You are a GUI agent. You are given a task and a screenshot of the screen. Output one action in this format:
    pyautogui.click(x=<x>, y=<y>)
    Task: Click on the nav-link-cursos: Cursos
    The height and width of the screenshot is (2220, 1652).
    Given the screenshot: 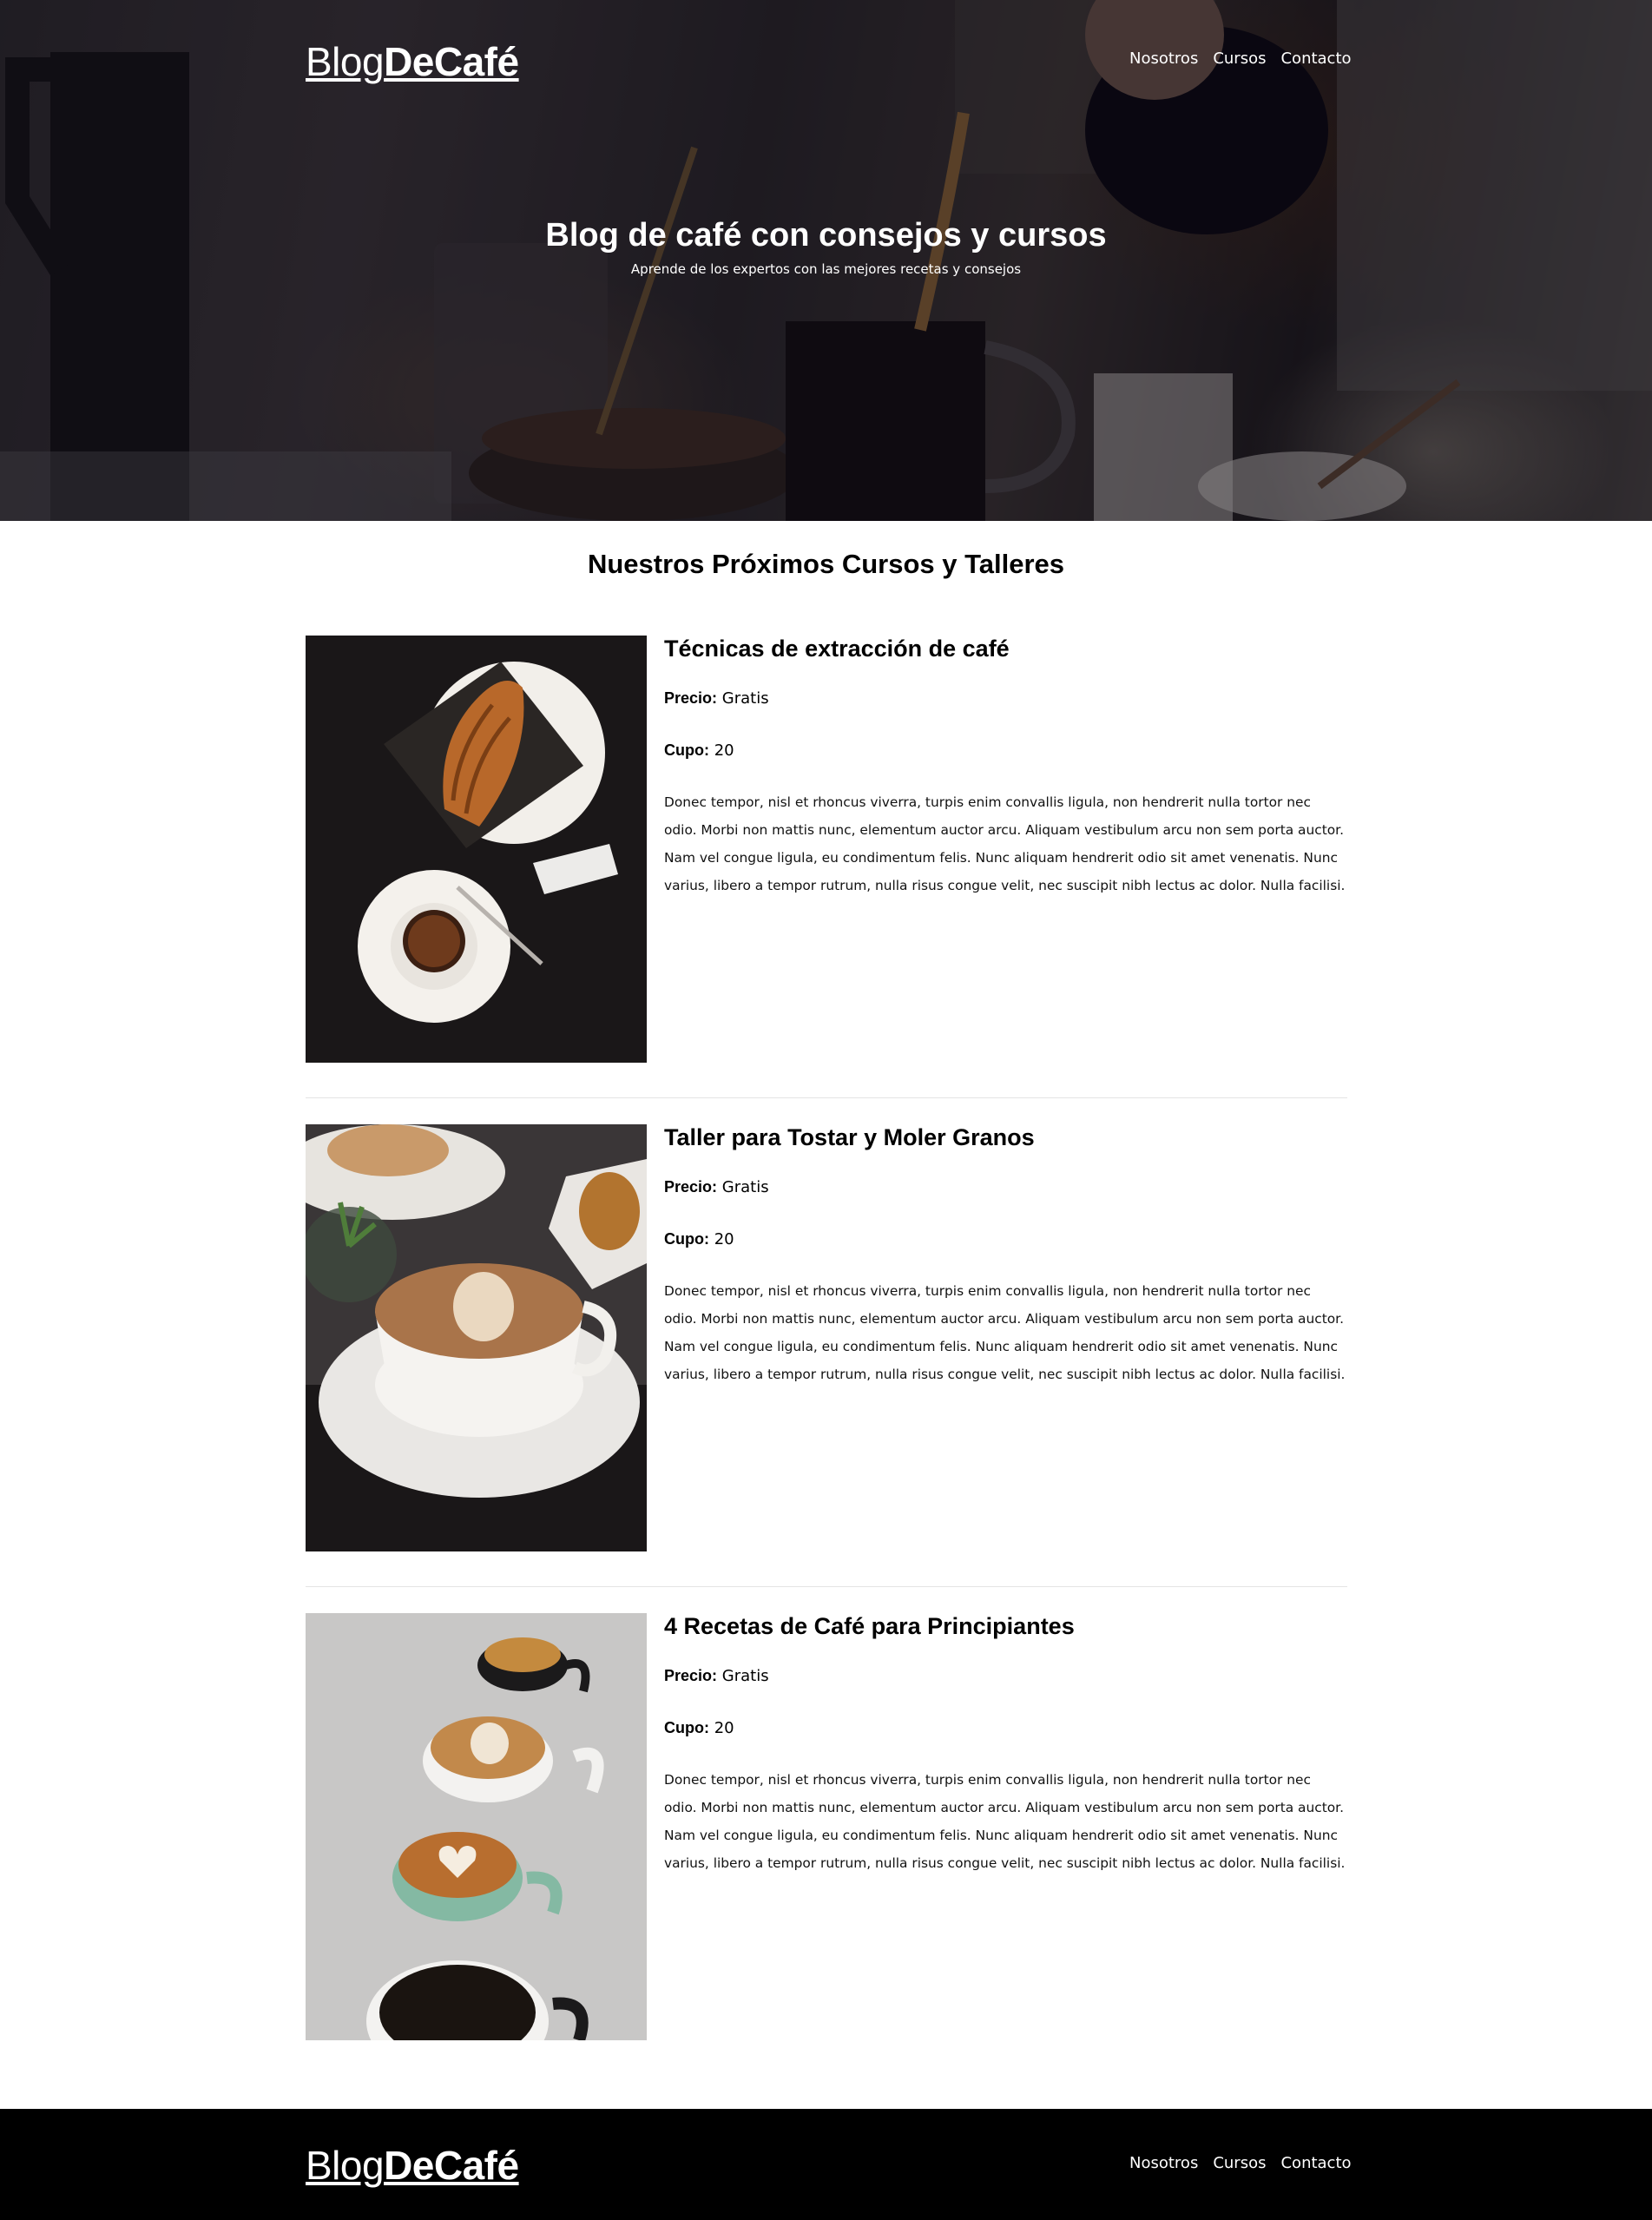 What is the action you would take?
    pyautogui.click(x=1239, y=58)
    